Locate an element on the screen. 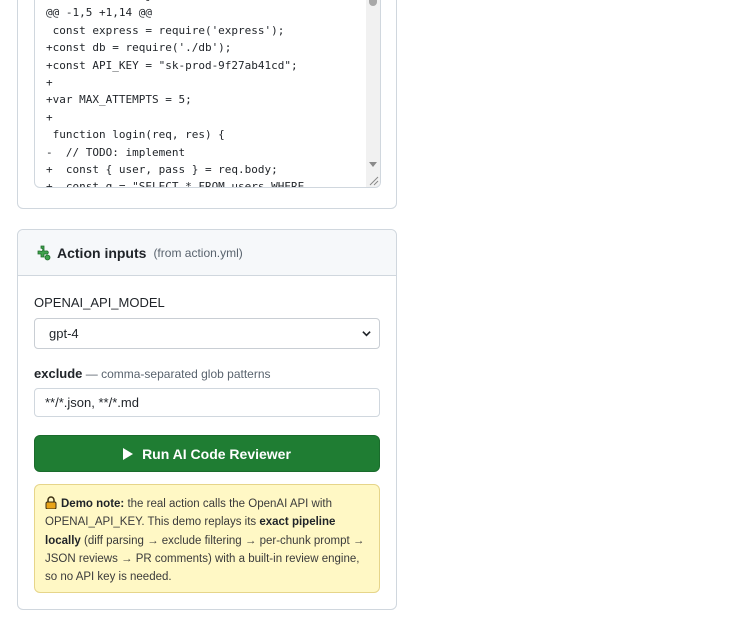 The height and width of the screenshot is (627, 734). exclude-hint: comma-separated glob patterns is located at coordinates (186, 374).